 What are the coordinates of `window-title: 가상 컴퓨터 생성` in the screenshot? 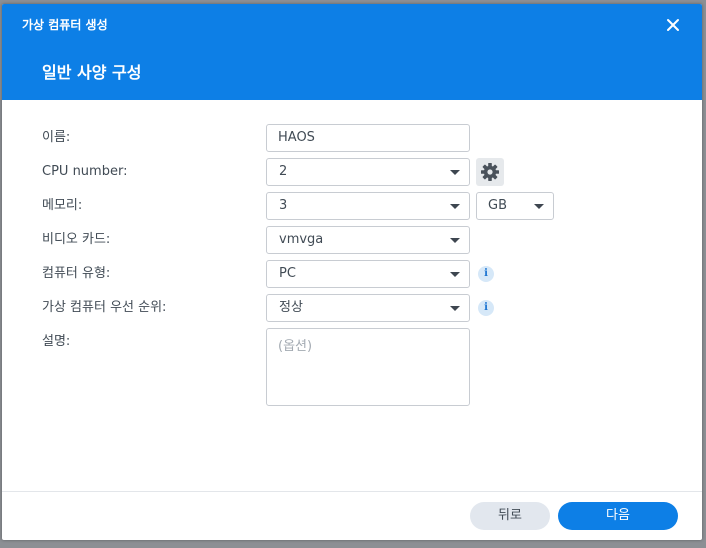 It's located at (65, 25).